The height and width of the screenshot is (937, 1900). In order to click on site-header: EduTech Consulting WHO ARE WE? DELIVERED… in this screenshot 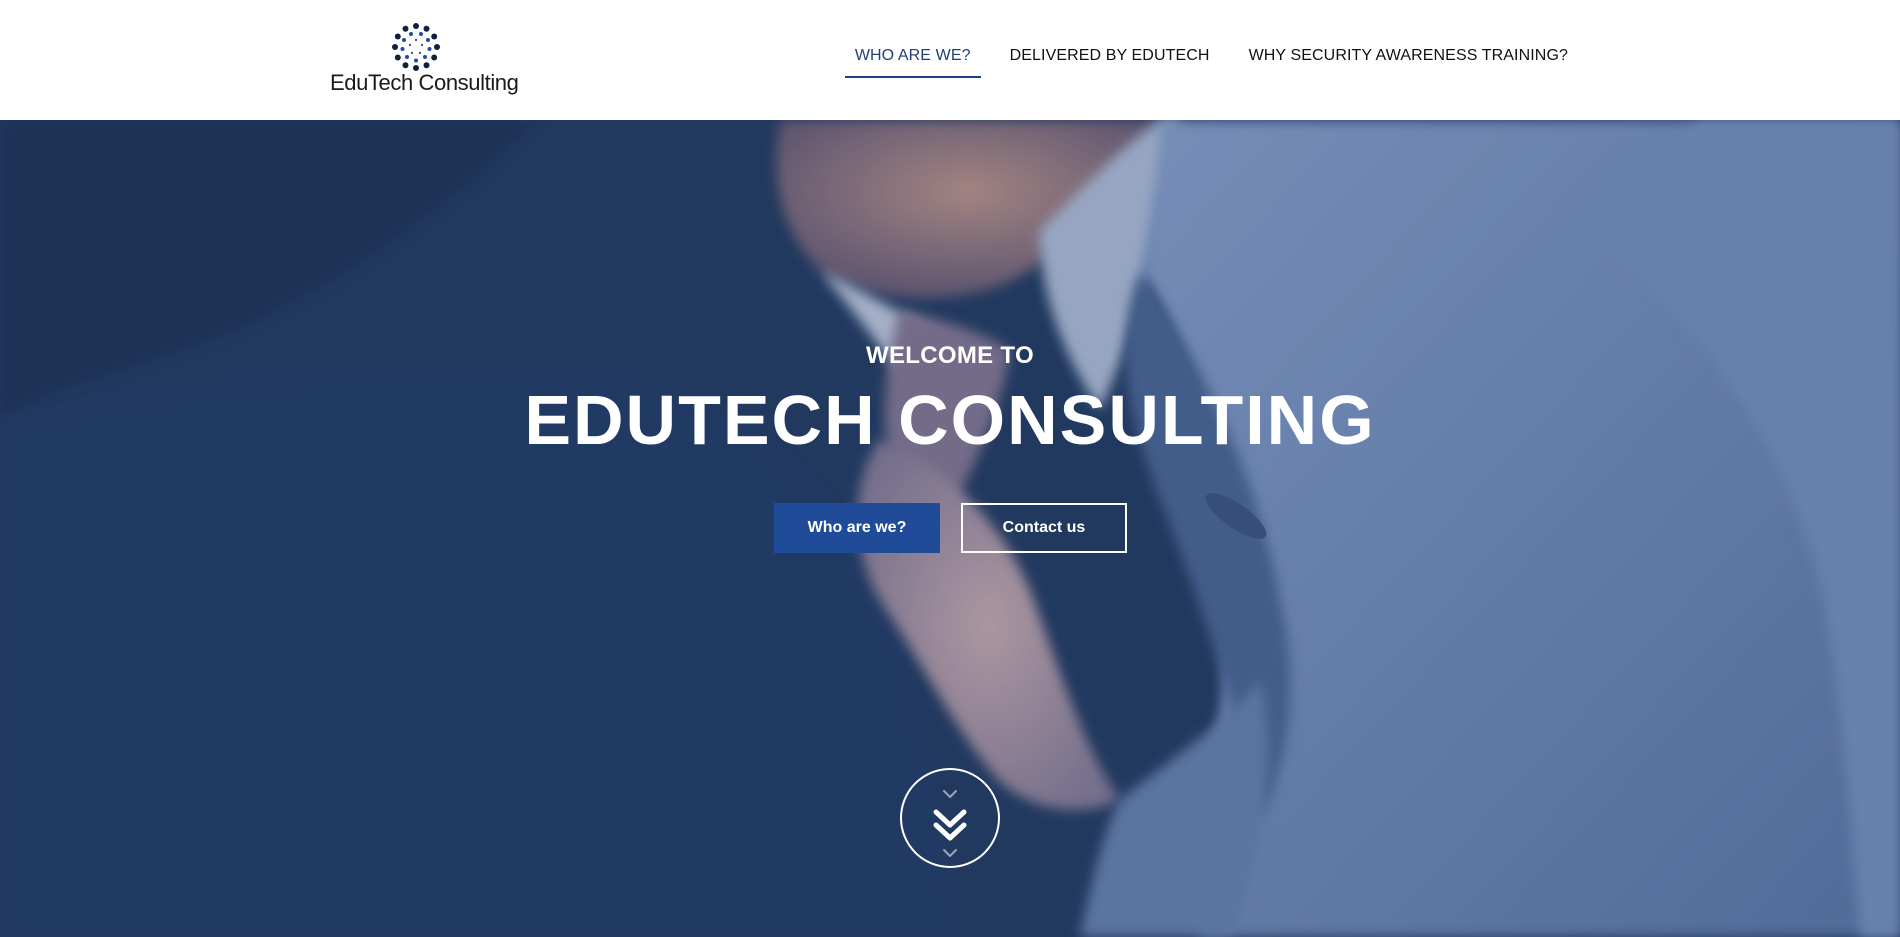, I will do `click(950, 60)`.